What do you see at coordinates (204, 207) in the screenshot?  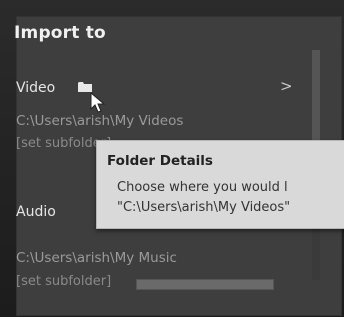 I see `tooltip-line-2: "C:\Users\arish\My Videos"` at bounding box center [204, 207].